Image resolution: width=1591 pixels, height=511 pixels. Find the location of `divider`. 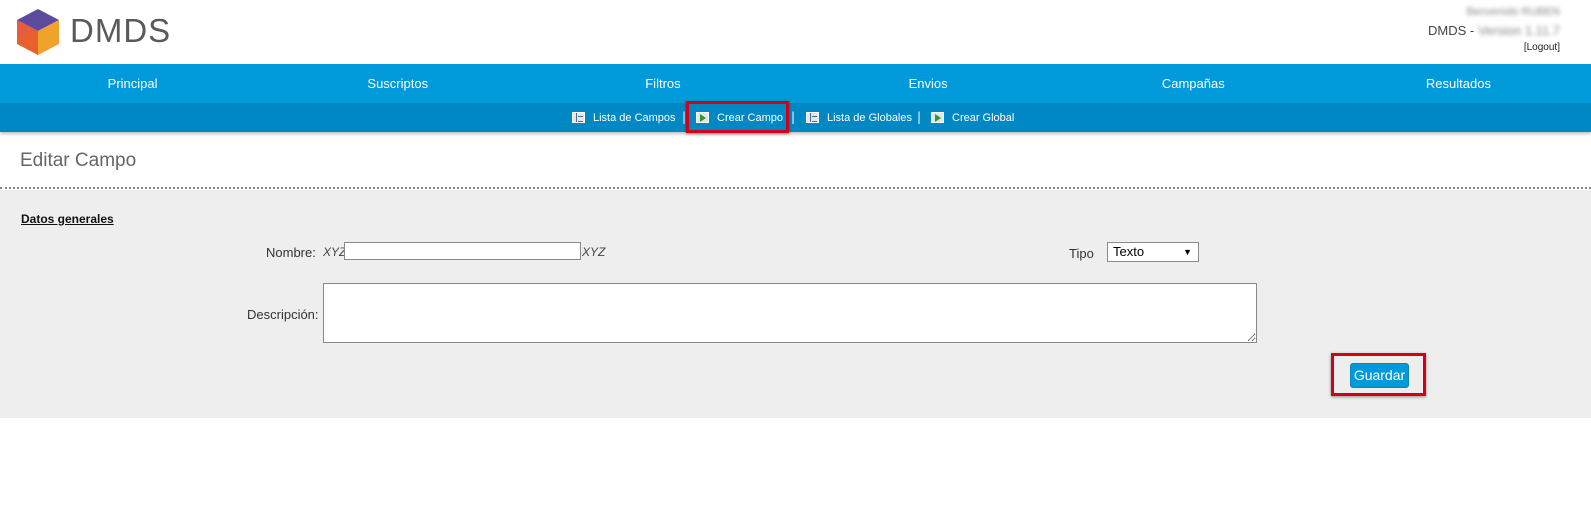

divider is located at coordinates (795, 188).